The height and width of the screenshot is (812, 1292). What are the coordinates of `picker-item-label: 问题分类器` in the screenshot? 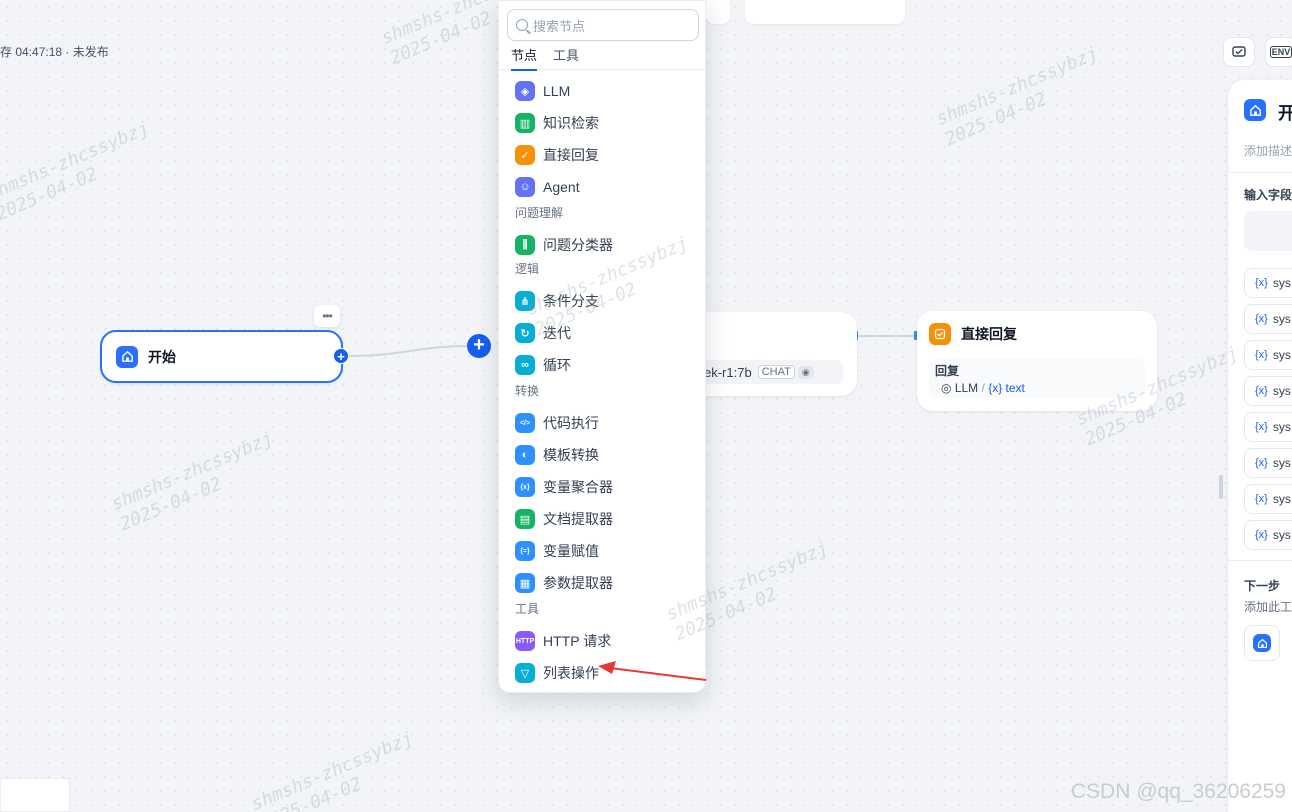 It's located at (578, 245).